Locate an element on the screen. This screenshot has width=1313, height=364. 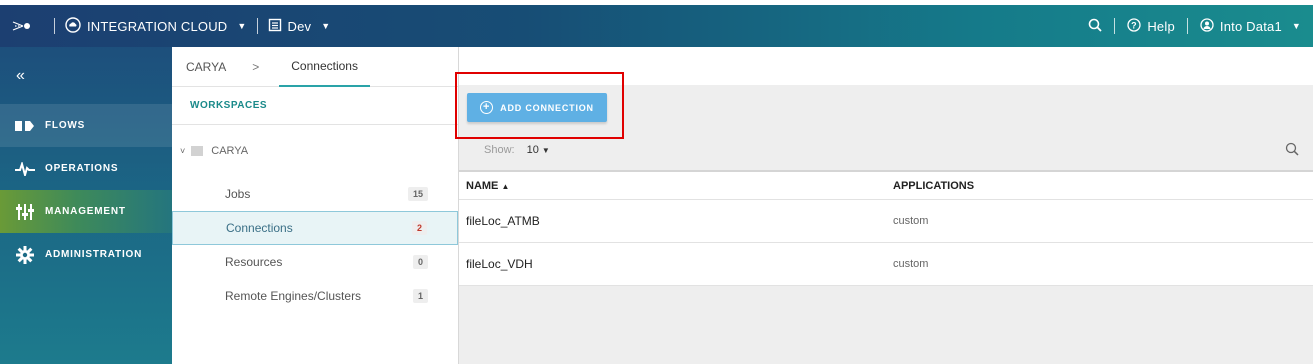
breadcrumb: CARYA > Connections is located at coordinates (315, 67).